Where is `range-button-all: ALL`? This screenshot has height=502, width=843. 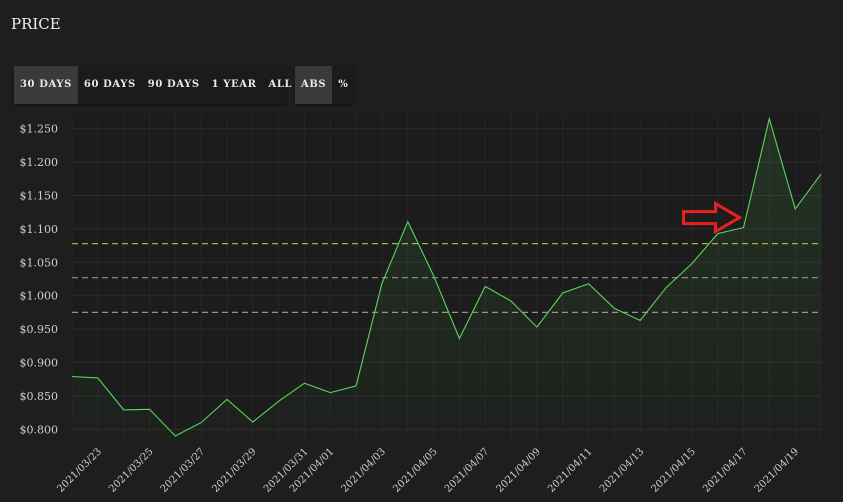
range-button-all: ALL is located at coordinates (281, 85).